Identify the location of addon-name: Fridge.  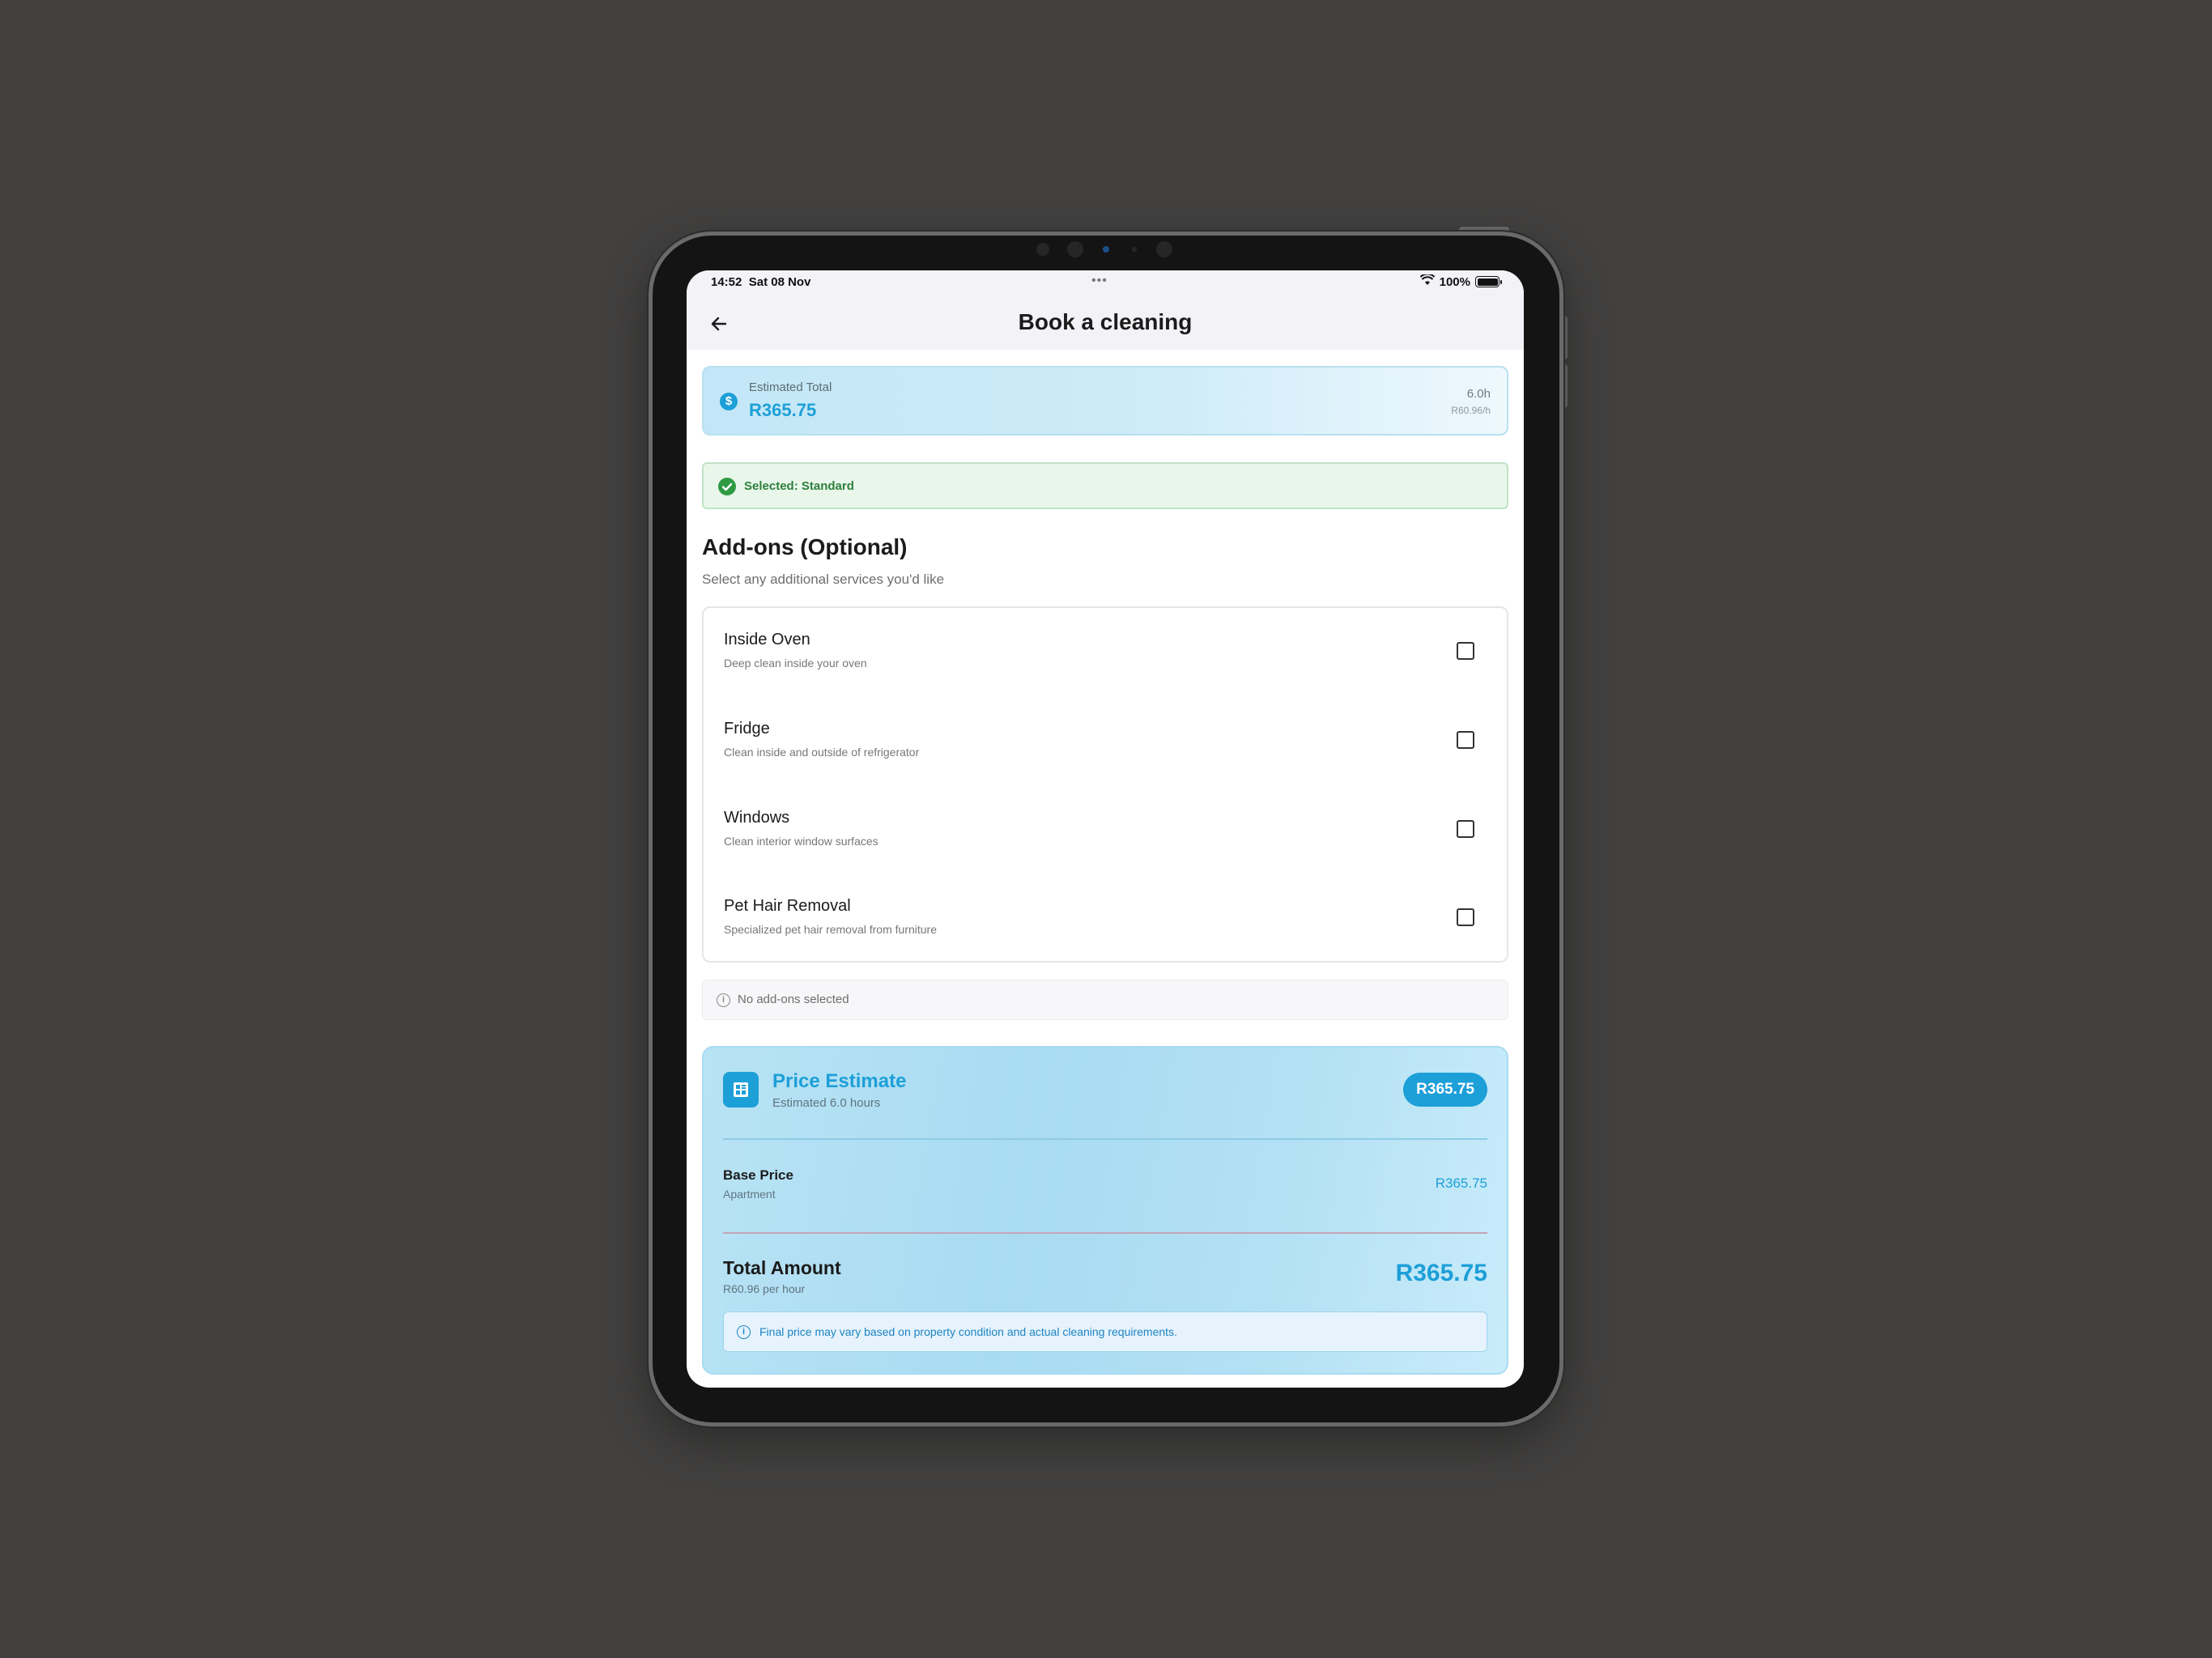
(747, 729).